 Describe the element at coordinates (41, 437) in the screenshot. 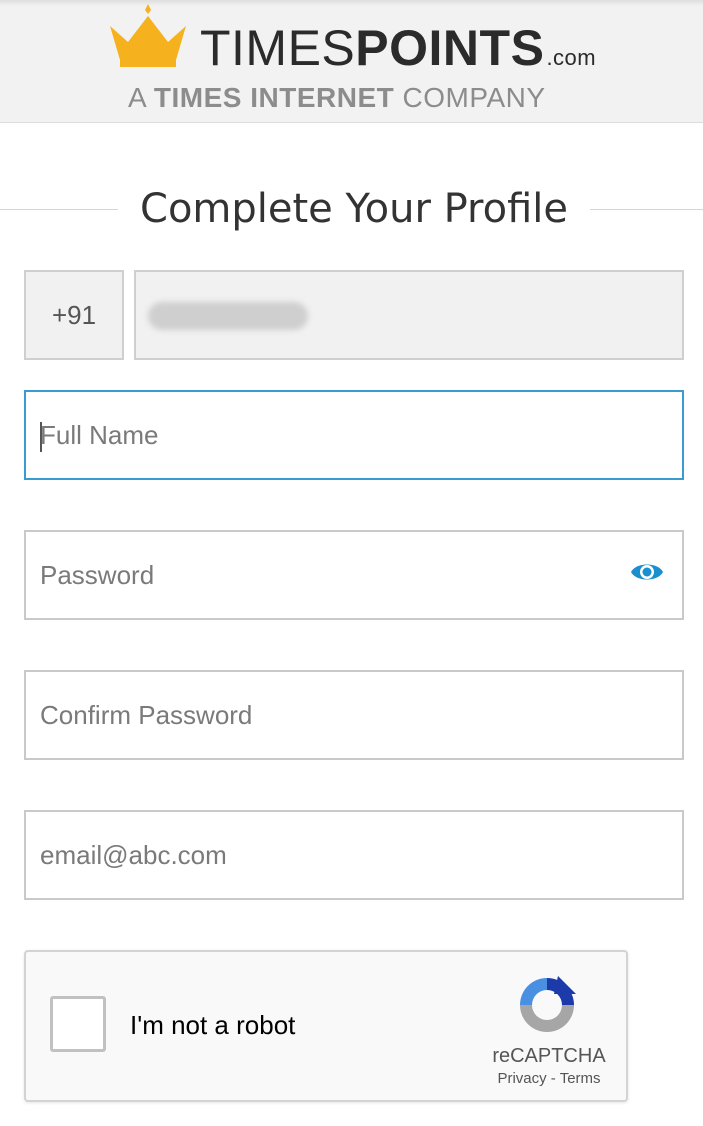

I see `text-caret` at that location.